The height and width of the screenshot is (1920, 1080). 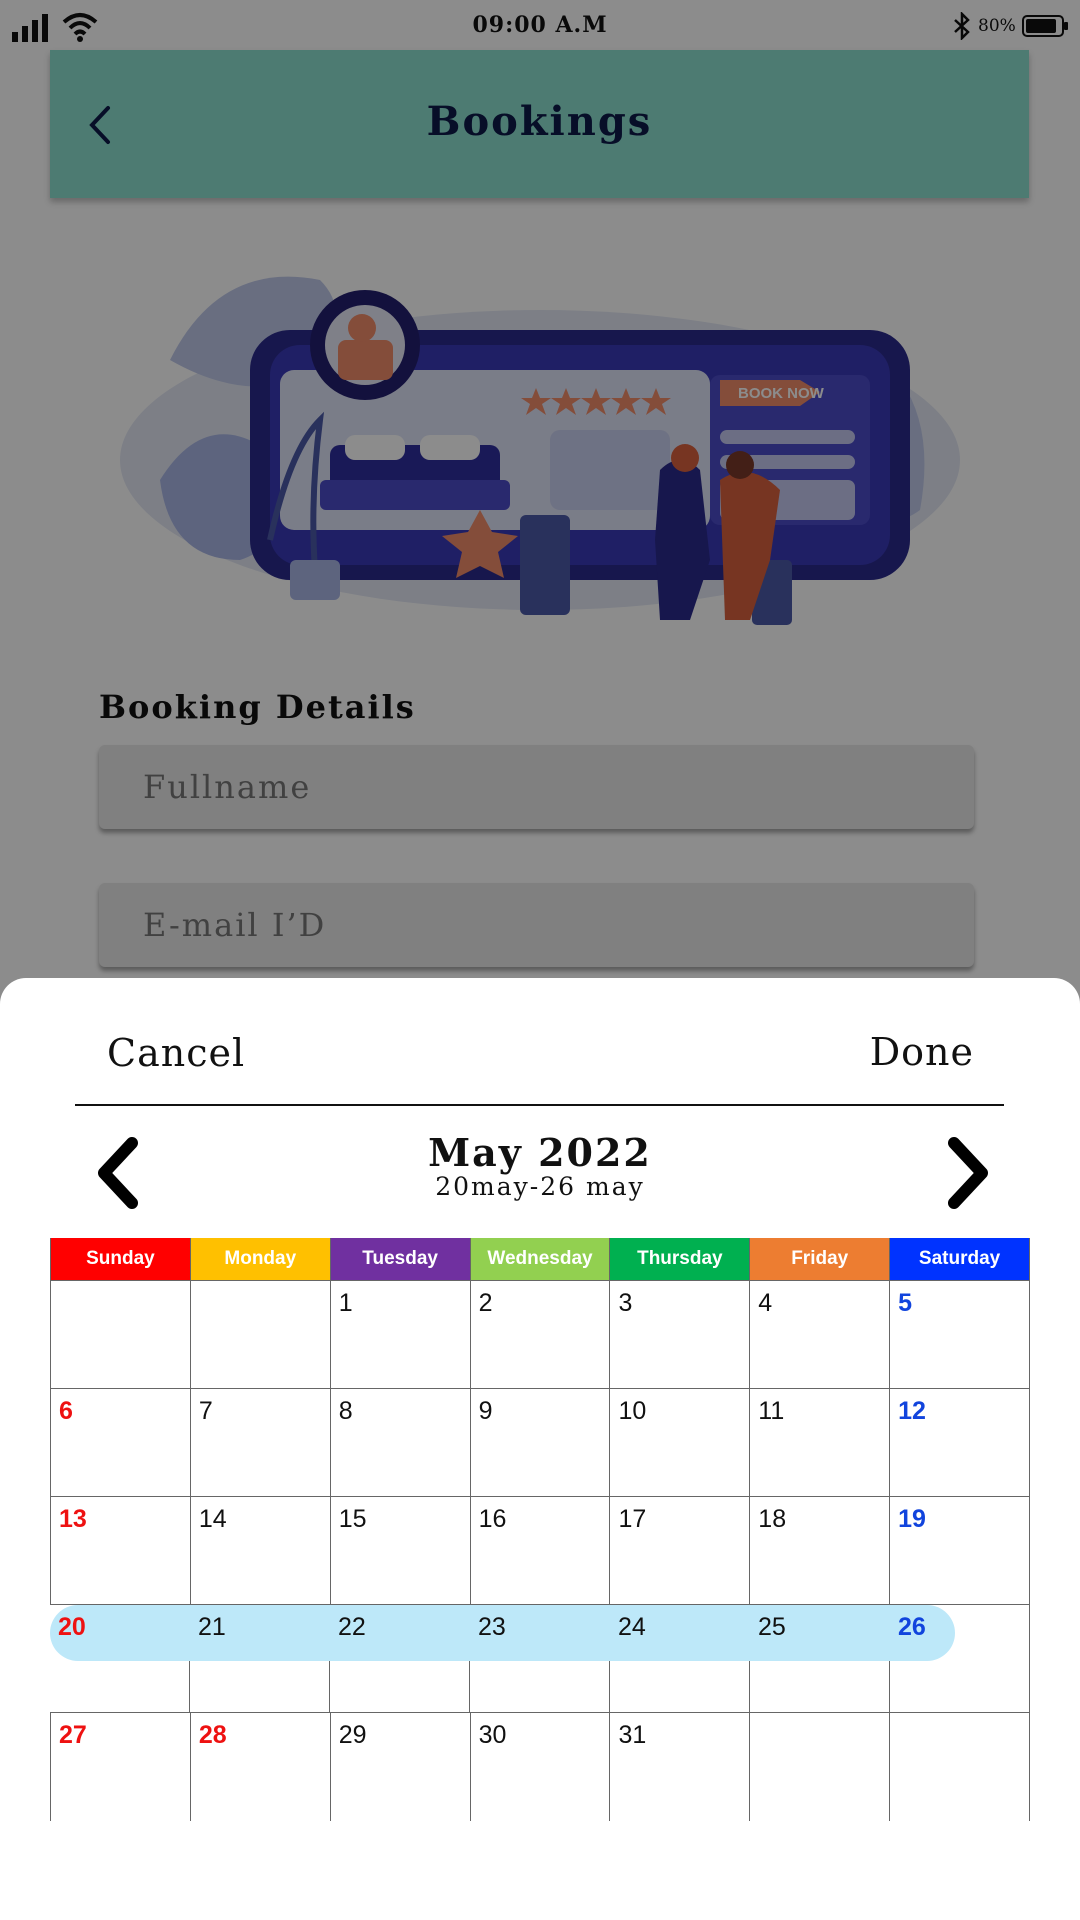 I want to click on day-cell: 16, so click(x=540, y=1551).